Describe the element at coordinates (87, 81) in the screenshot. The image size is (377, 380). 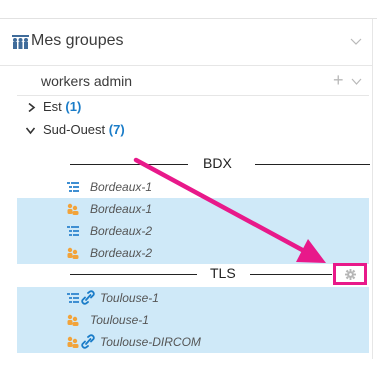
I see `workers-admin-label: workers admin` at that location.